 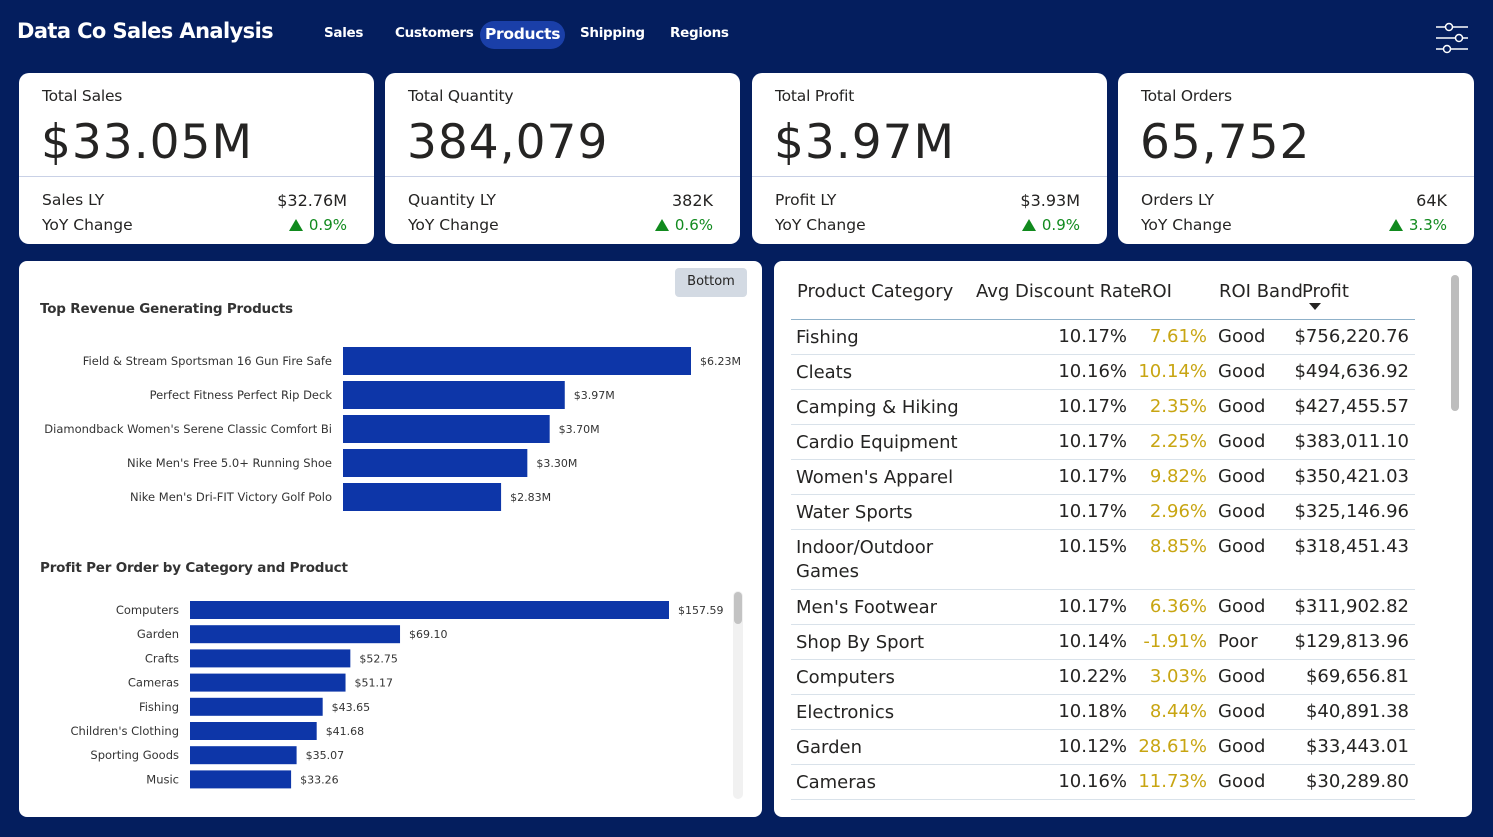 What do you see at coordinates (1261, 291) in the screenshot?
I see `col-header-roi-band: ROI Band` at bounding box center [1261, 291].